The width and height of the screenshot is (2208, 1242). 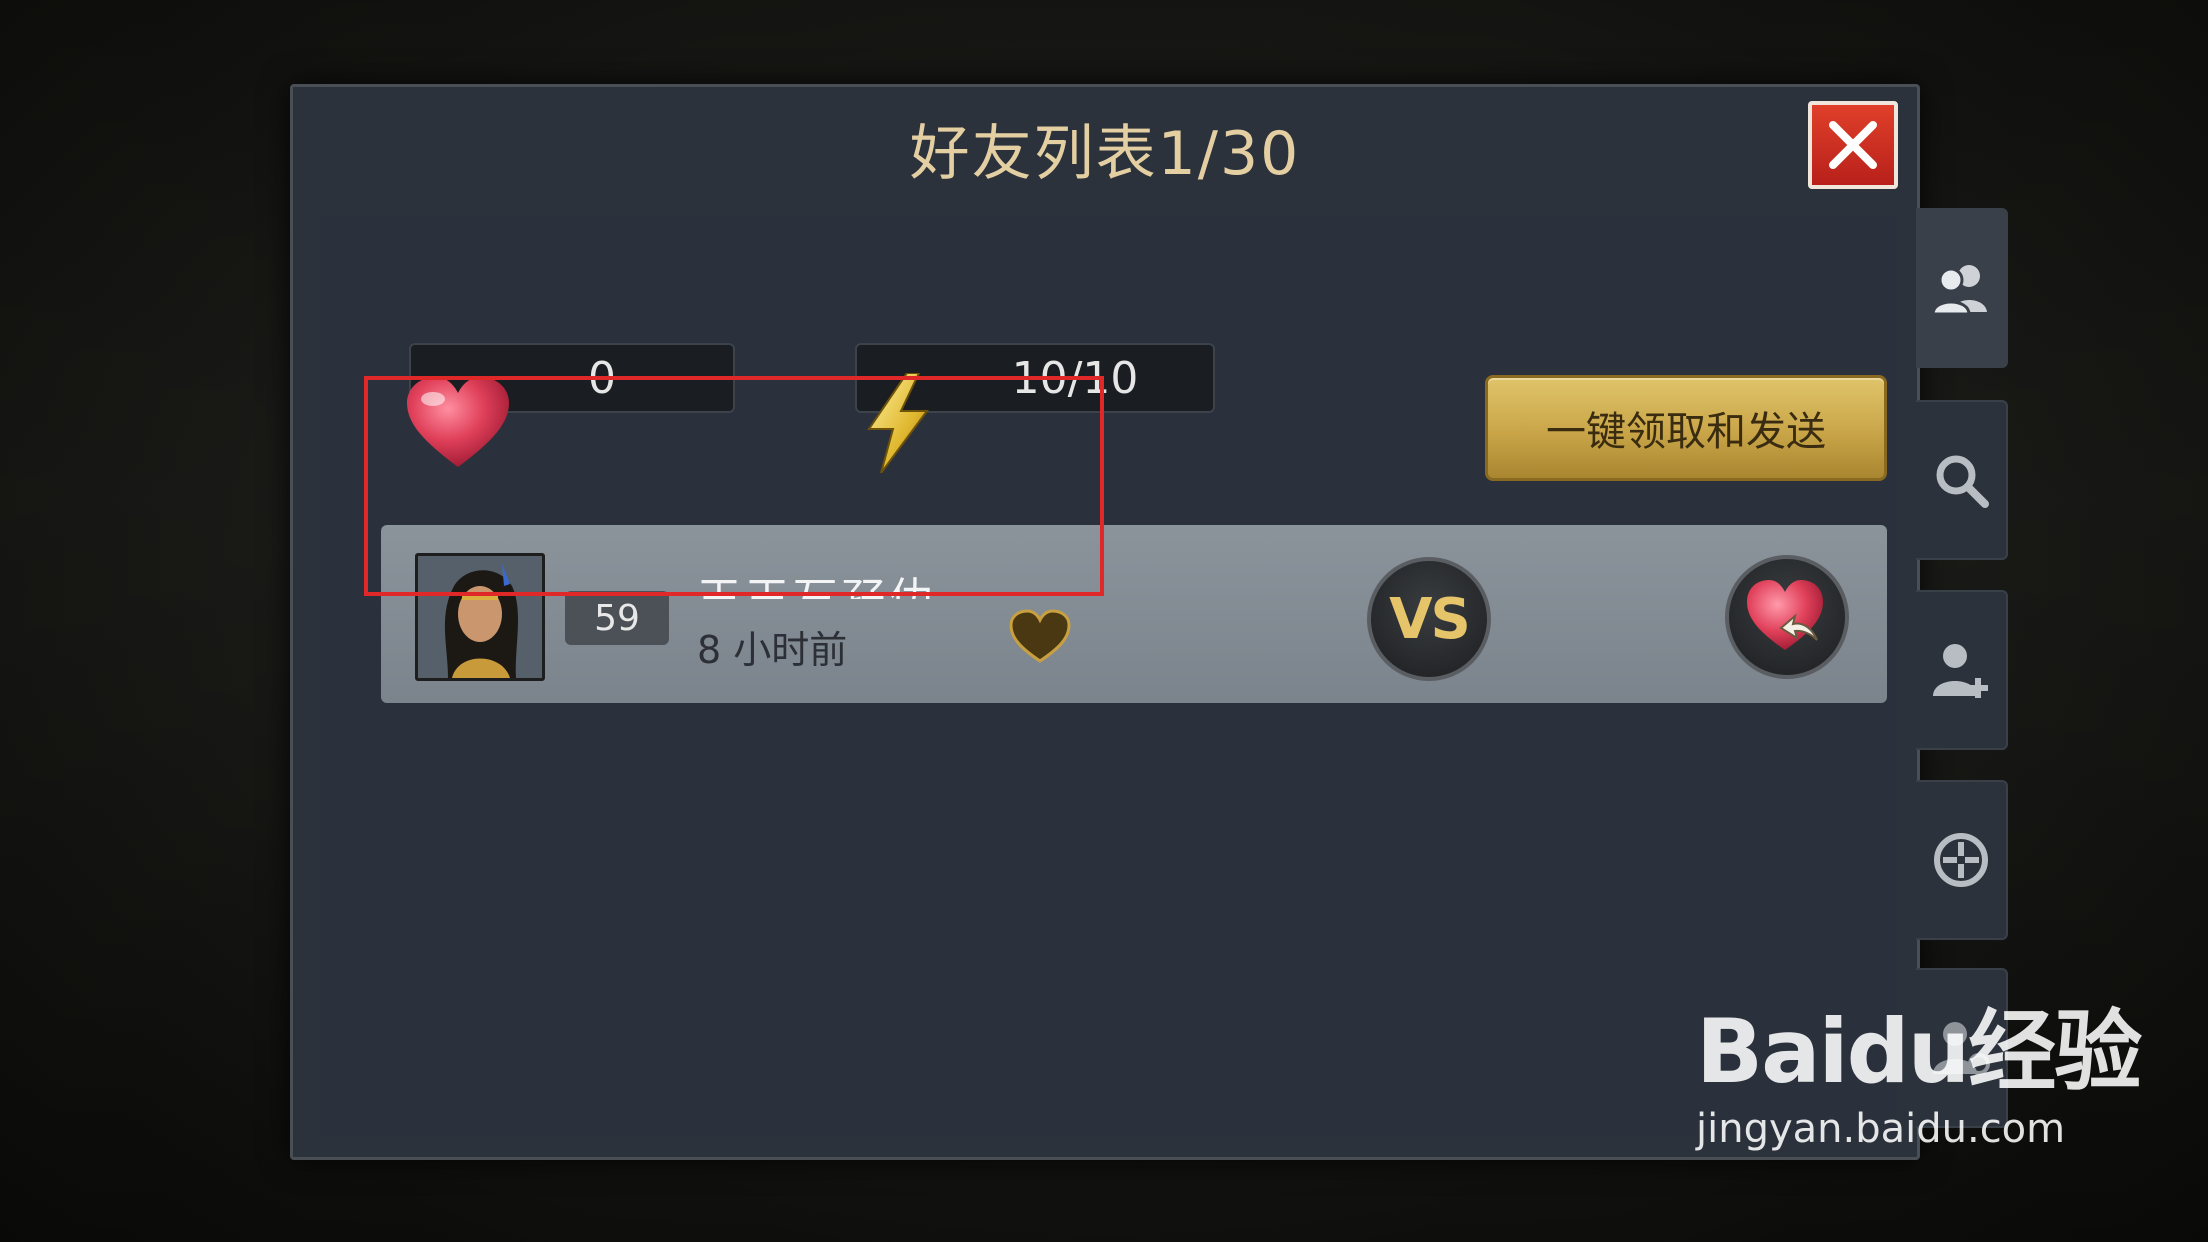 What do you see at coordinates (1429, 619) in the screenshot?
I see `vs-battle-button: VS` at bounding box center [1429, 619].